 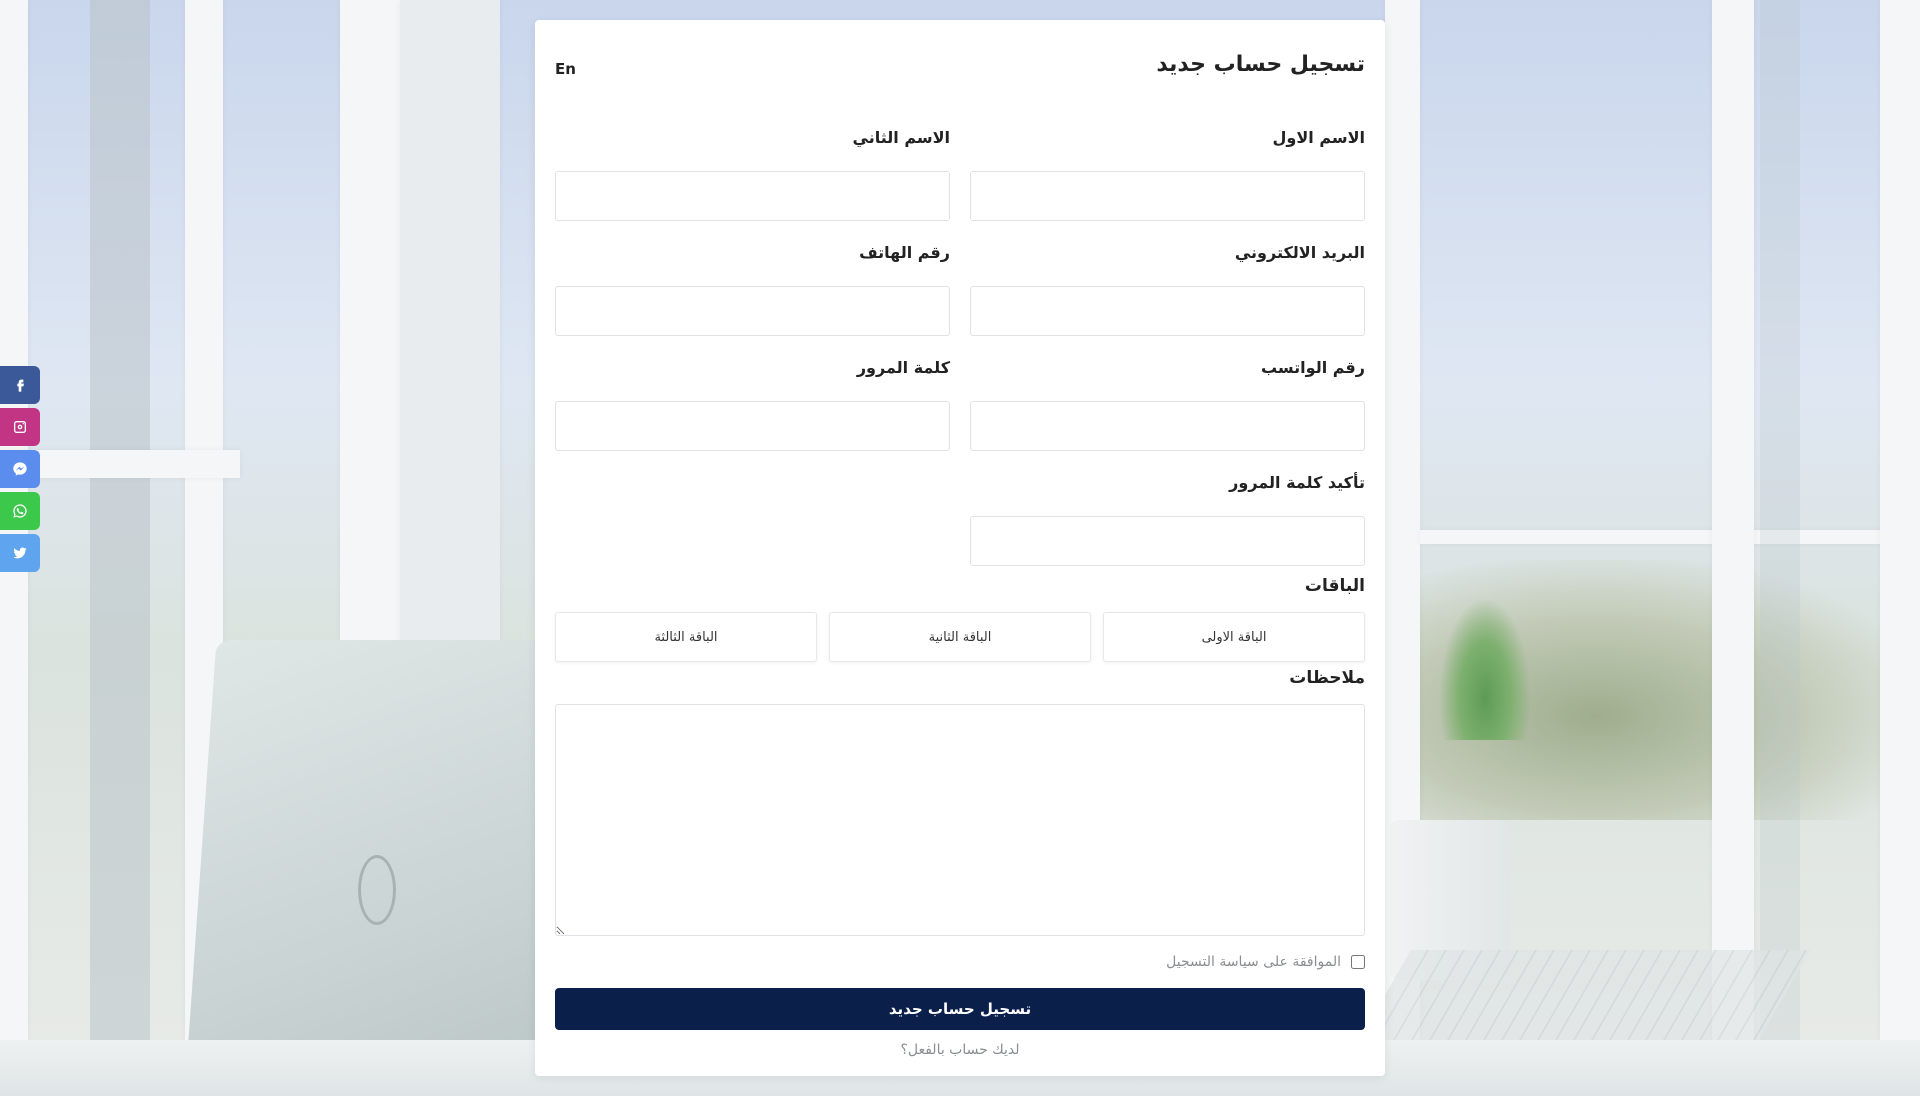 I want to click on instagram-button, so click(x=20, y=427).